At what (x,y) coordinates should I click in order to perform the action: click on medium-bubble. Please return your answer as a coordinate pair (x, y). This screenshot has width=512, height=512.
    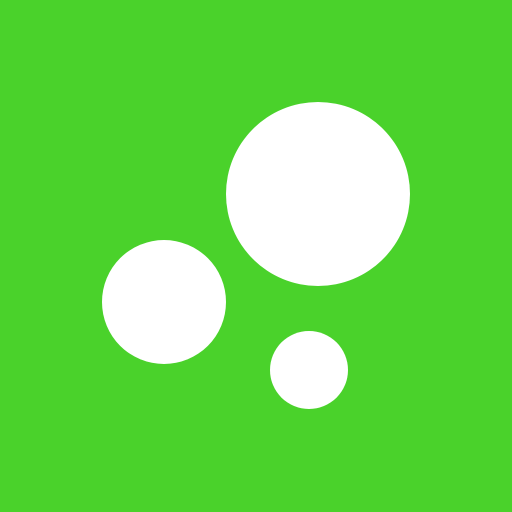
    Looking at the image, I should click on (164, 302).